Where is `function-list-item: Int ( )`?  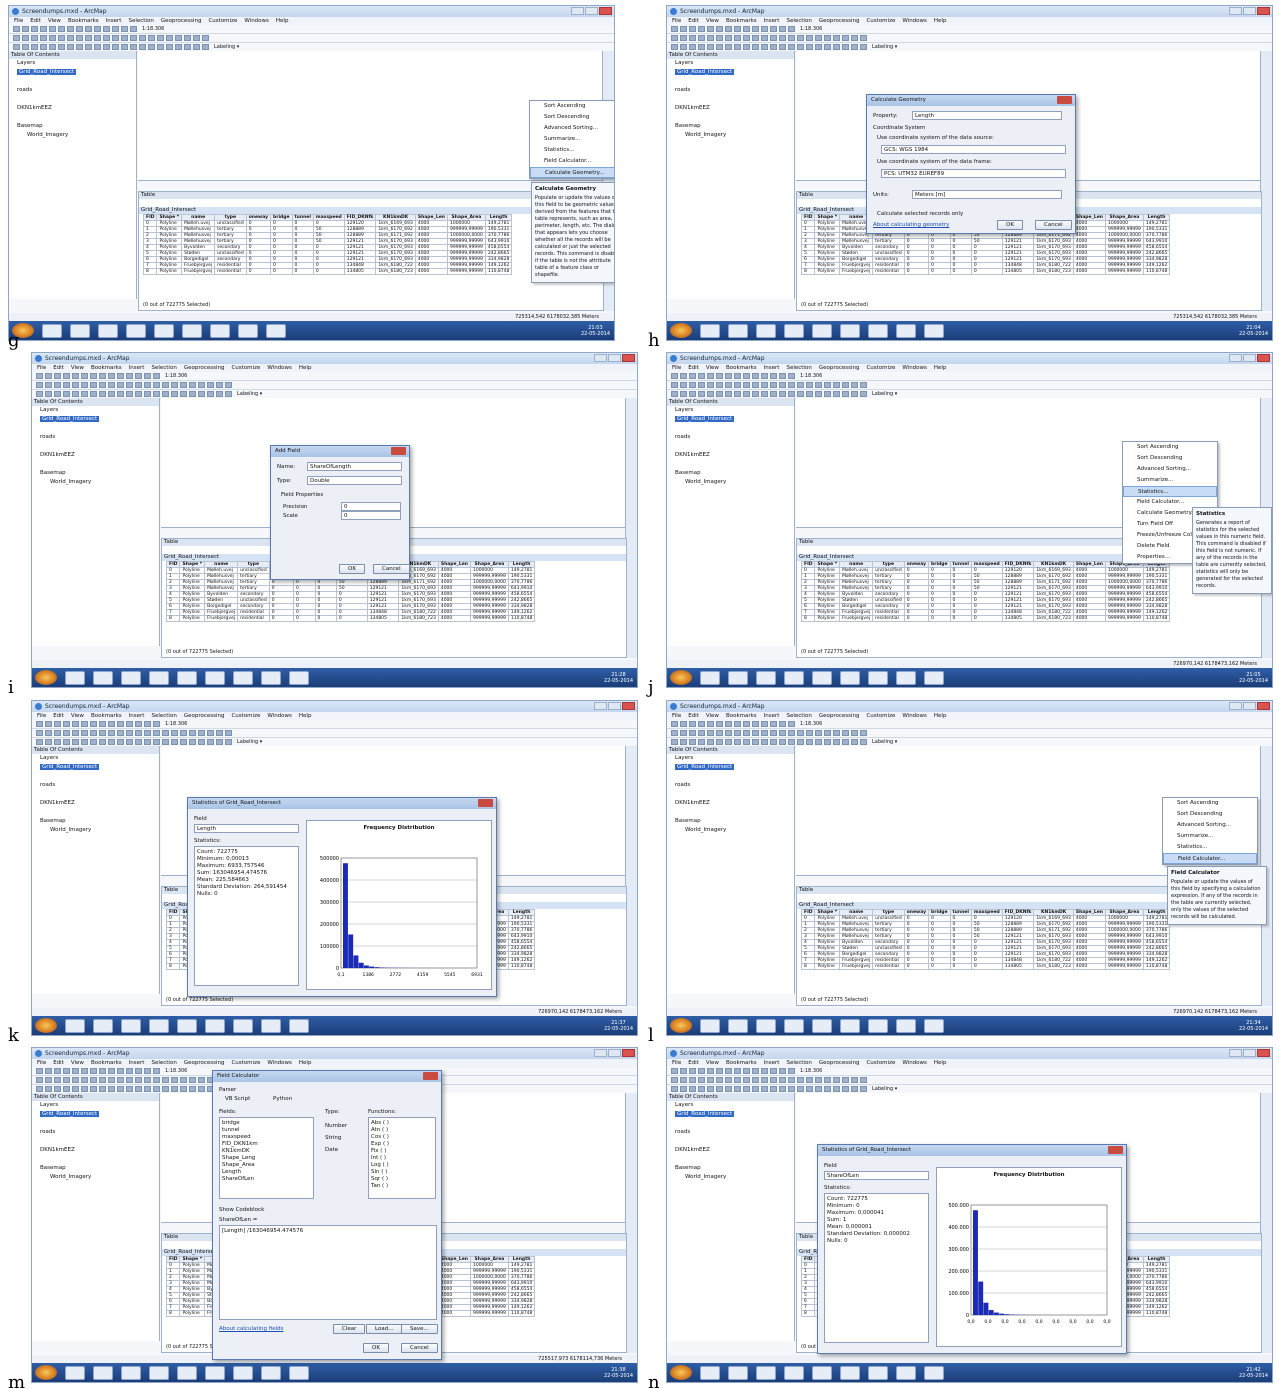 function-list-item: Int ( ) is located at coordinates (402, 1158).